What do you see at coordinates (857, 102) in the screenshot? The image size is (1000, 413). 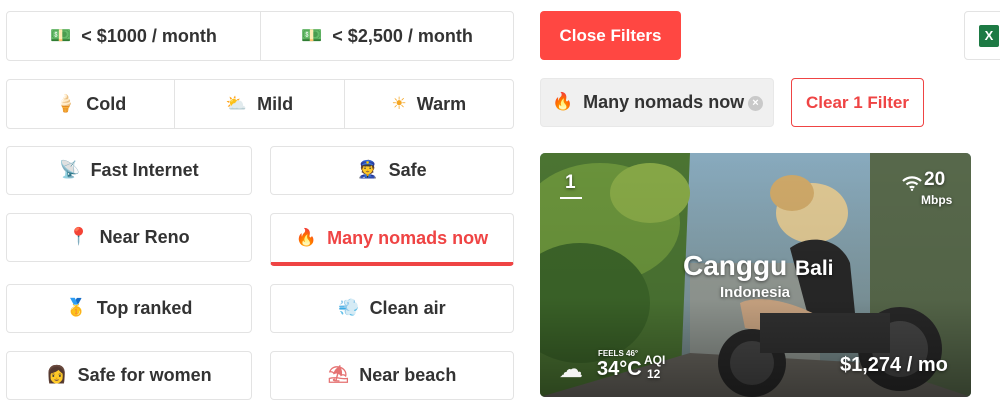 I see `clear-filters-button: Clear 1 Filter` at bounding box center [857, 102].